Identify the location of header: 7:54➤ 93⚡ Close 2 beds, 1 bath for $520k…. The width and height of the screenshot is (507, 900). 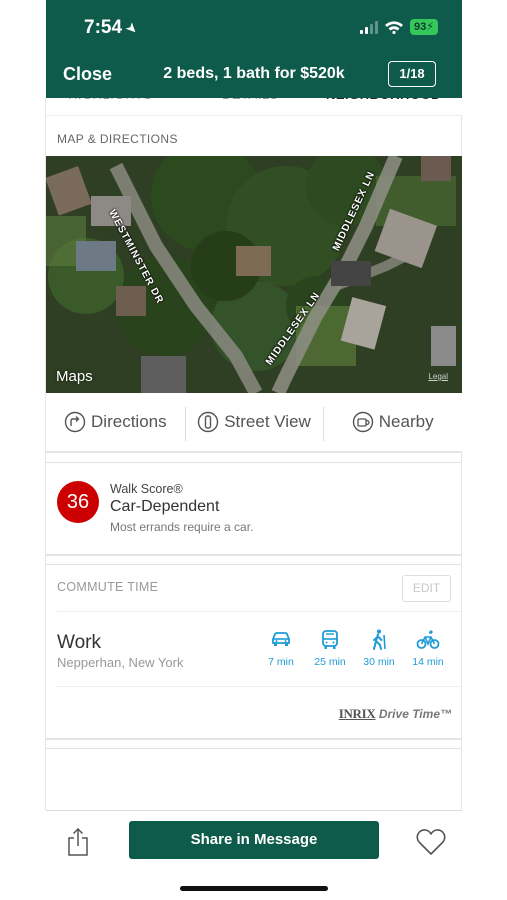
(254, 49).